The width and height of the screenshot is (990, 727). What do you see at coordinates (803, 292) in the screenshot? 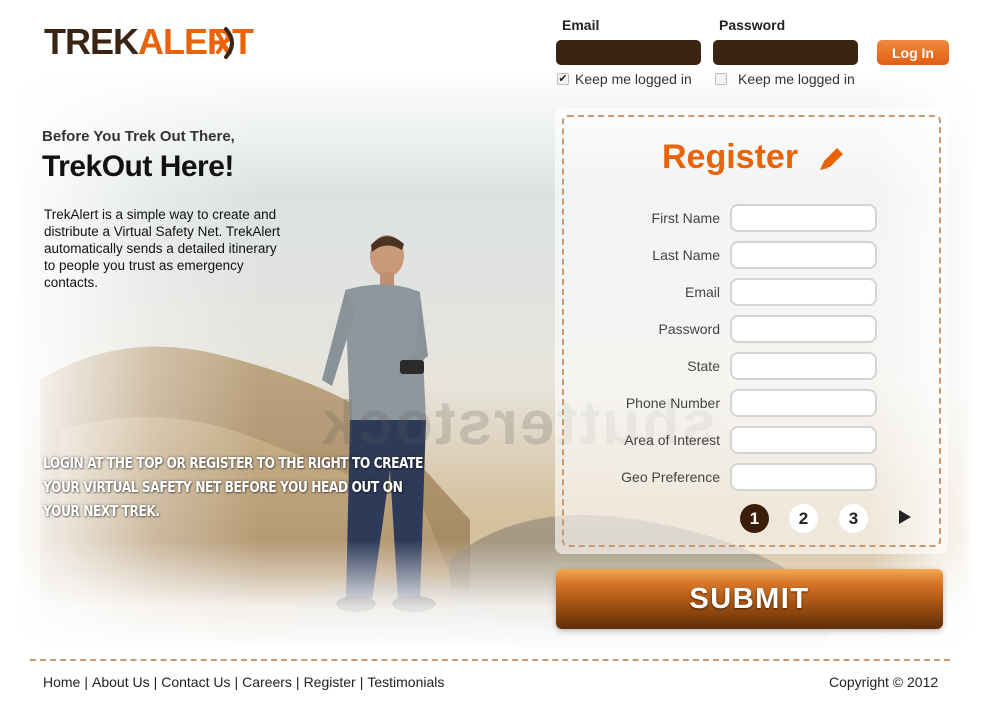
I see `register-email-input` at bounding box center [803, 292].